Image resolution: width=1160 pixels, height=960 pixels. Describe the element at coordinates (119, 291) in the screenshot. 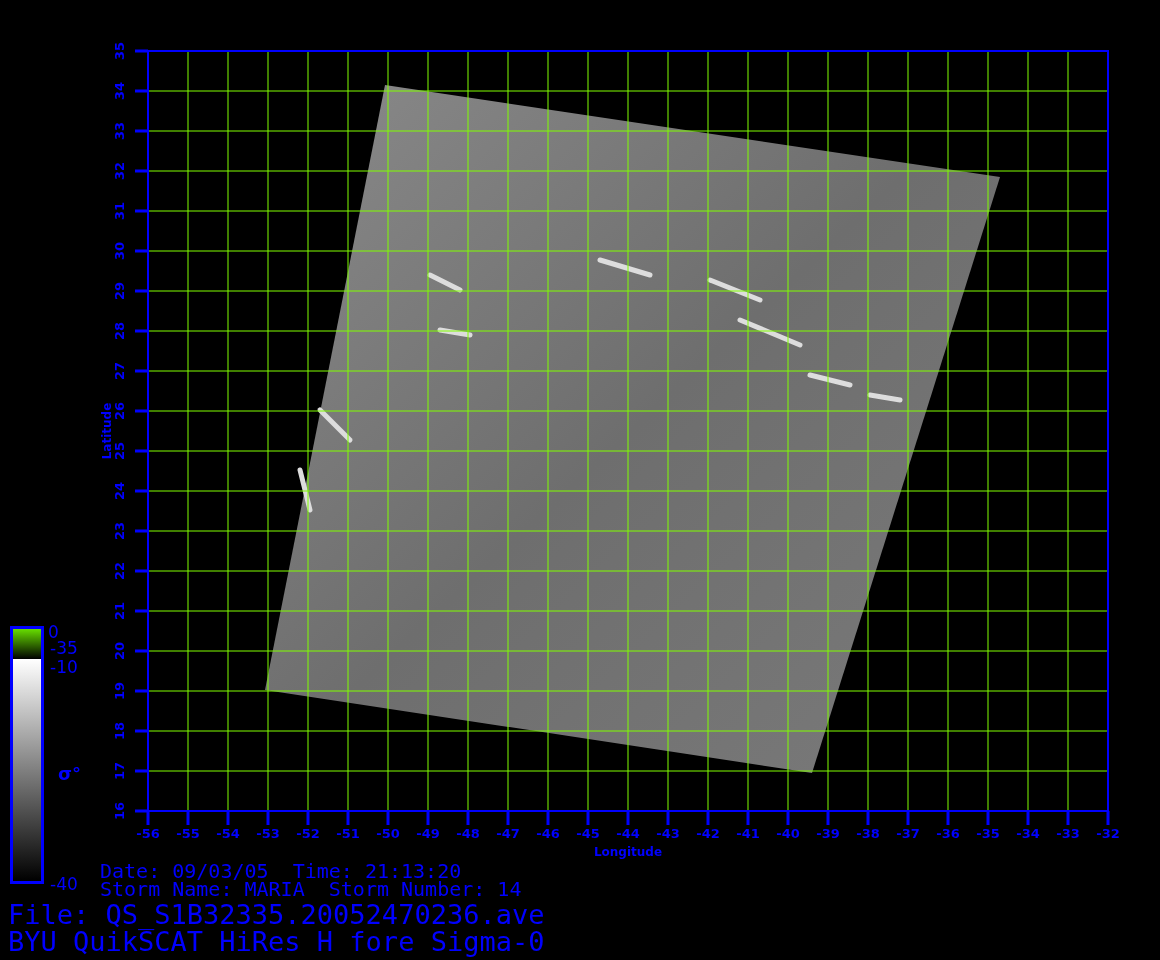

I see `axis-tick-label: 29` at that location.